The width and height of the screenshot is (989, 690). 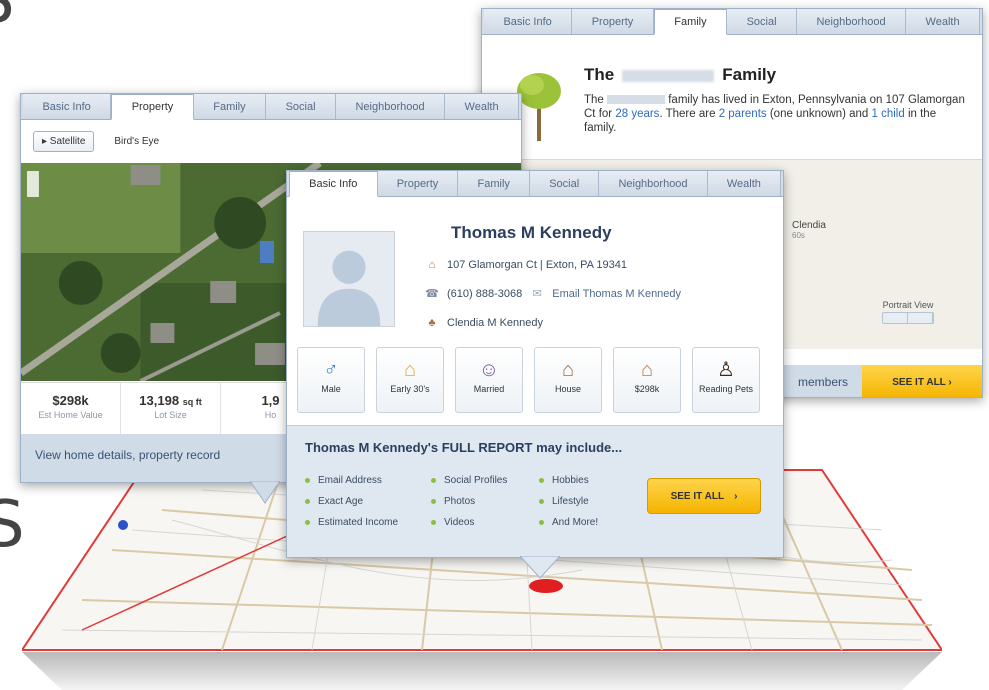 I want to click on phone-text: (610) 888-3068, so click(x=485, y=293).